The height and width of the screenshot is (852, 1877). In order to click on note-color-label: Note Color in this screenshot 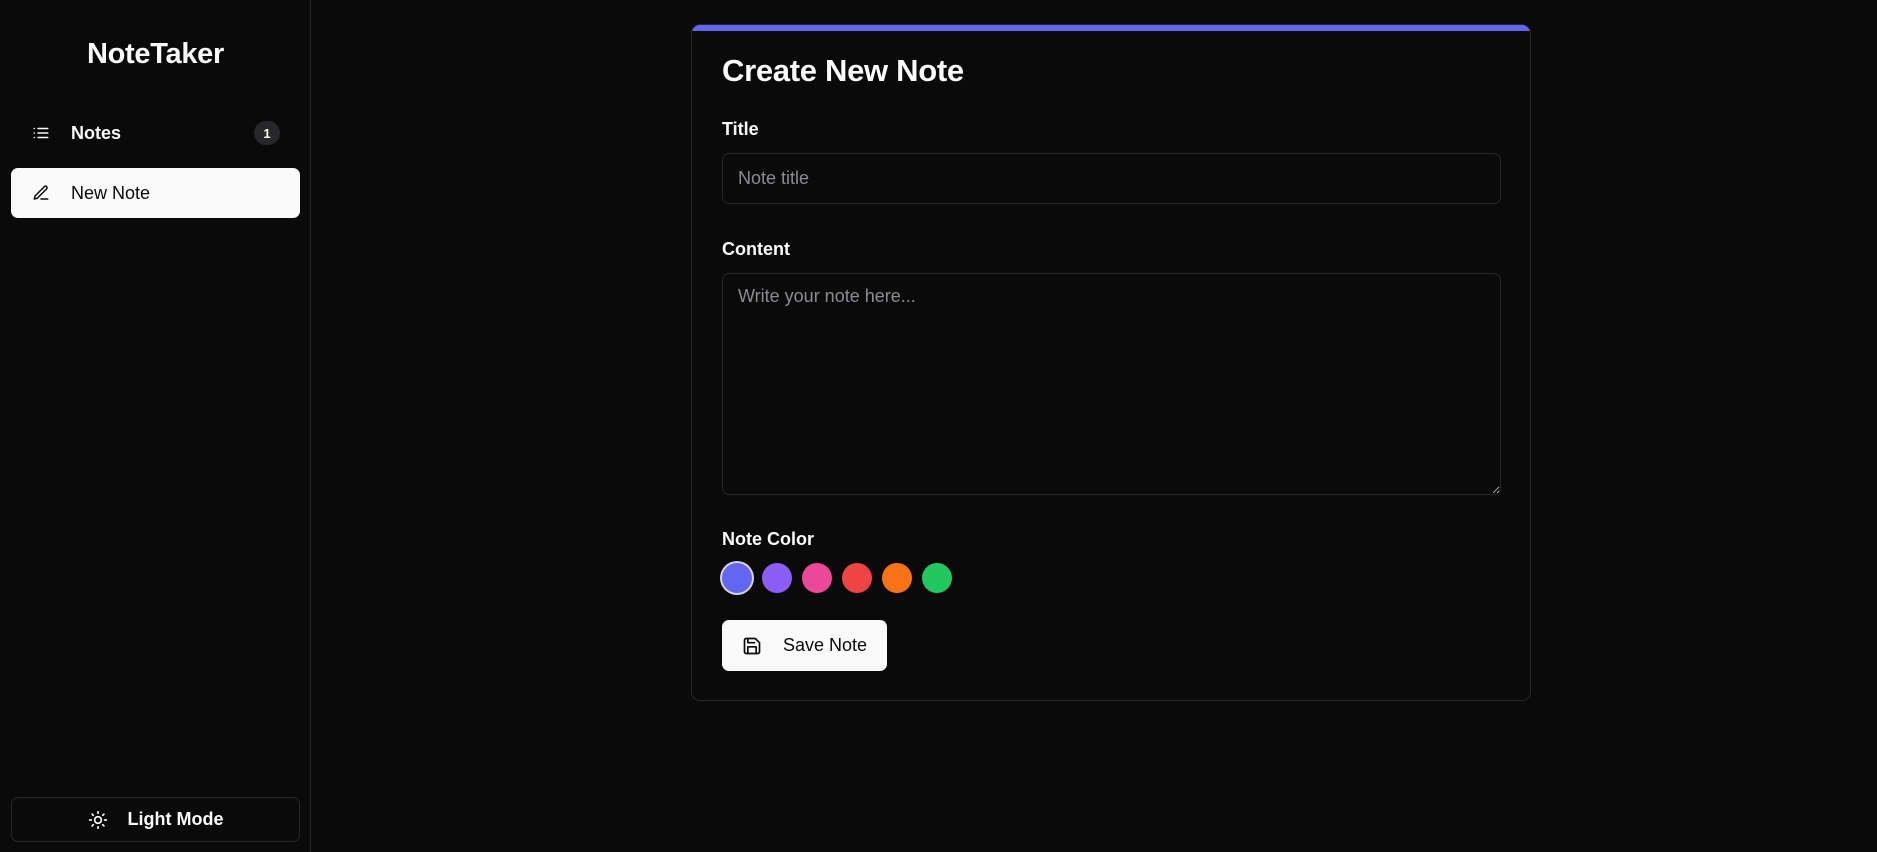, I will do `click(768, 539)`.